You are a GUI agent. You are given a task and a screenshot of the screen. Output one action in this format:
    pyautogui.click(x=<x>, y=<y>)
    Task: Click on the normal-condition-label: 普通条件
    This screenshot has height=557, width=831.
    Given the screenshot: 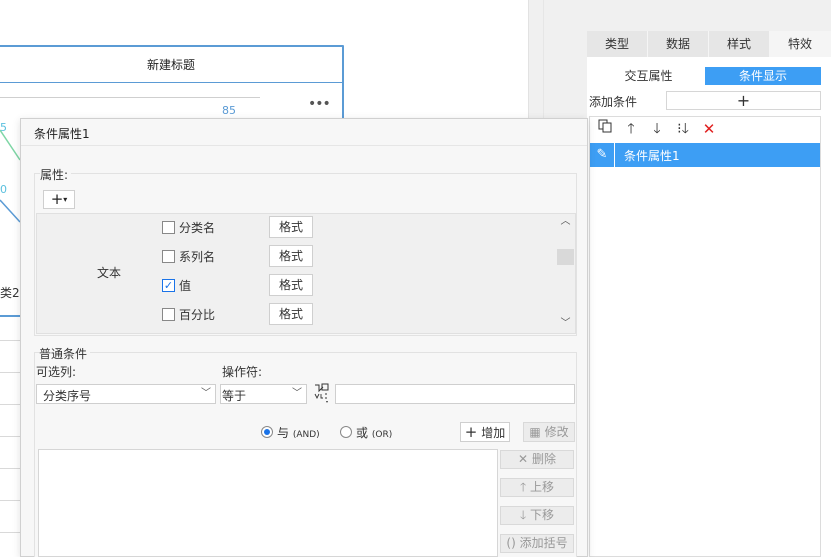 What is the action you would take?
    pyautogui.click(x=65, y=353)
    